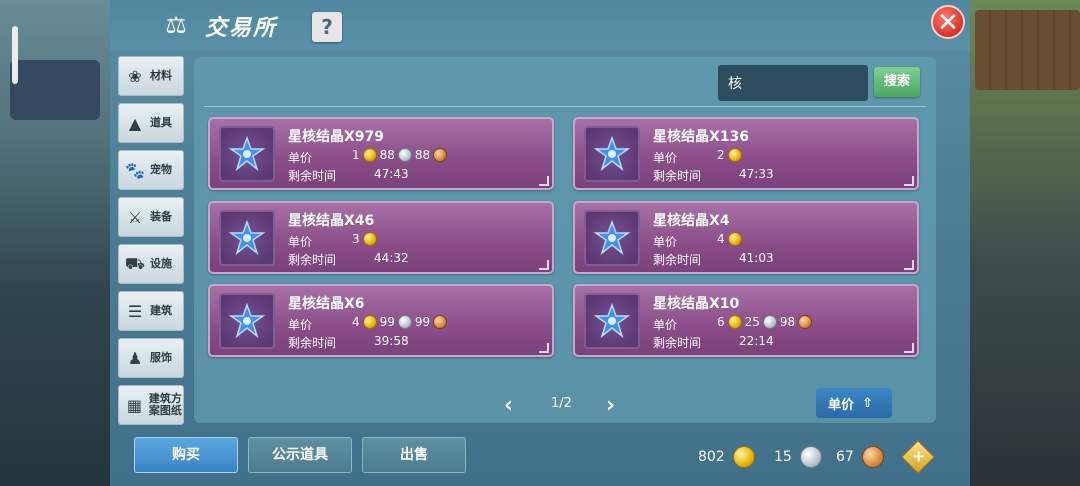 The height and width of the screenshot is (486, 1080). Describe the element at coordinates (176, 25) in the screenshot. I see `scales-icon: ⚖` at that location.